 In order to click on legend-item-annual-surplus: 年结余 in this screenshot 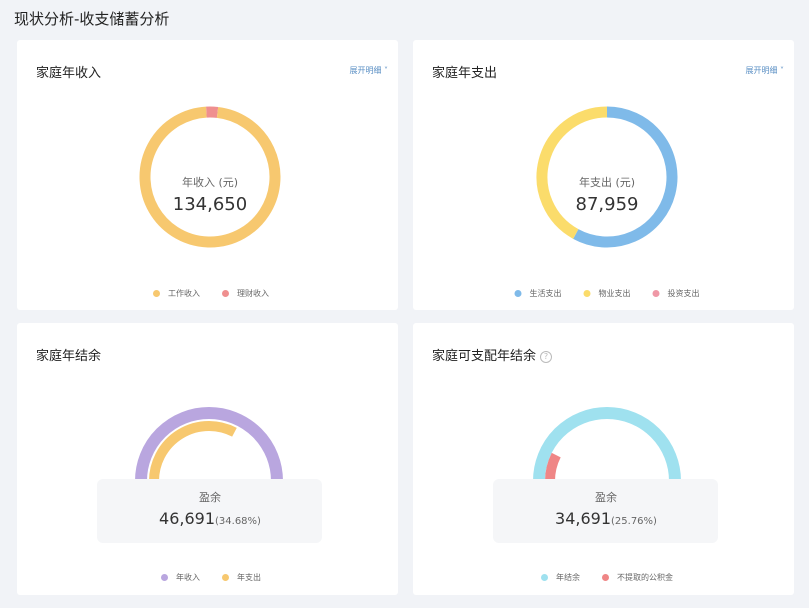, I will do `click(560, 577)`.